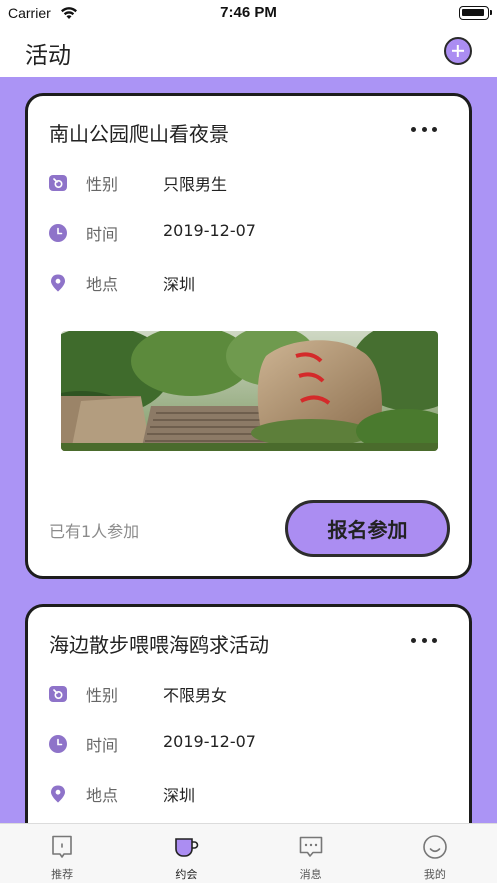 This screenshot has height=883, width=497. I want to click on tab-recommend: 推荐, so click(62, 853).